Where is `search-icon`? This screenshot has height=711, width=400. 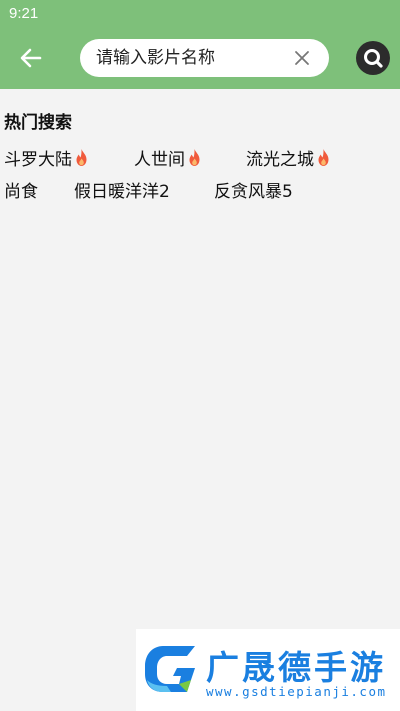
search-icon is located at coordinates (373, 58).